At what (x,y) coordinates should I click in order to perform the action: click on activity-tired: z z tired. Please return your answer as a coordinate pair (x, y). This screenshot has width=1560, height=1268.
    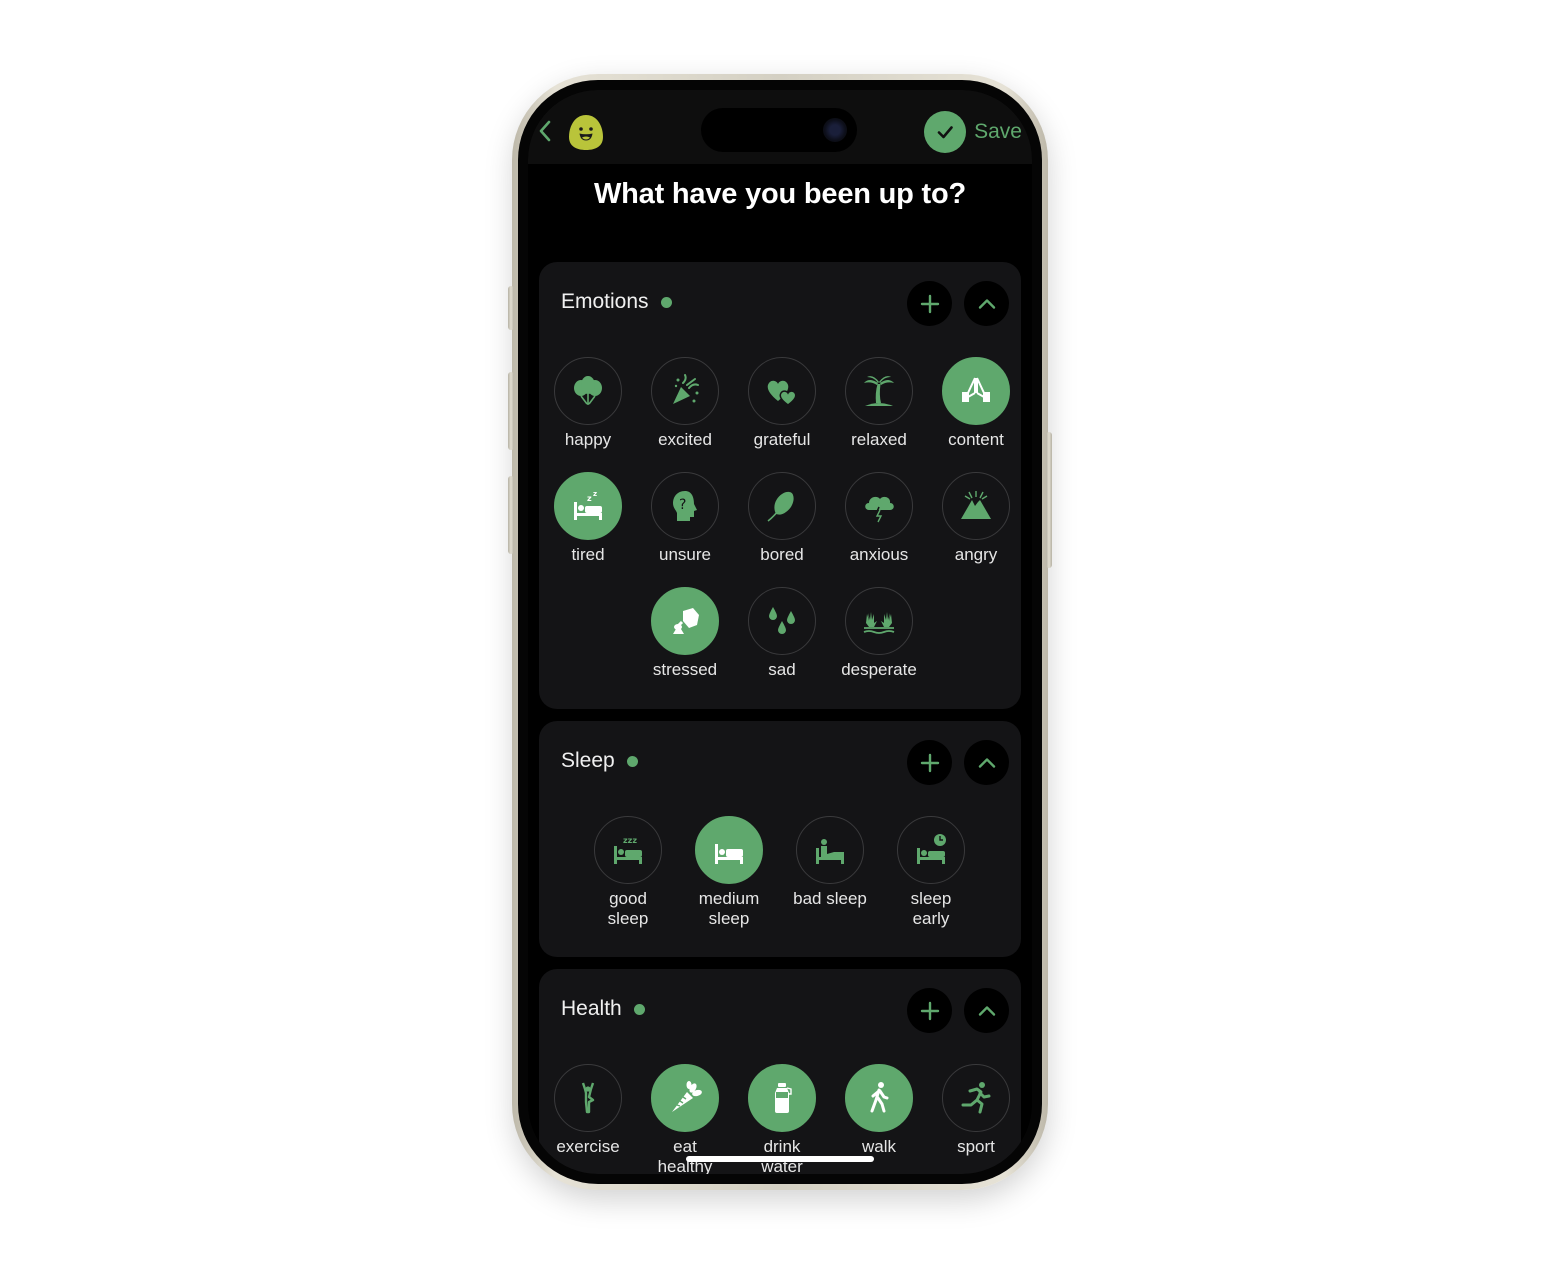
    Looking at the image, I should click on (588, 518).